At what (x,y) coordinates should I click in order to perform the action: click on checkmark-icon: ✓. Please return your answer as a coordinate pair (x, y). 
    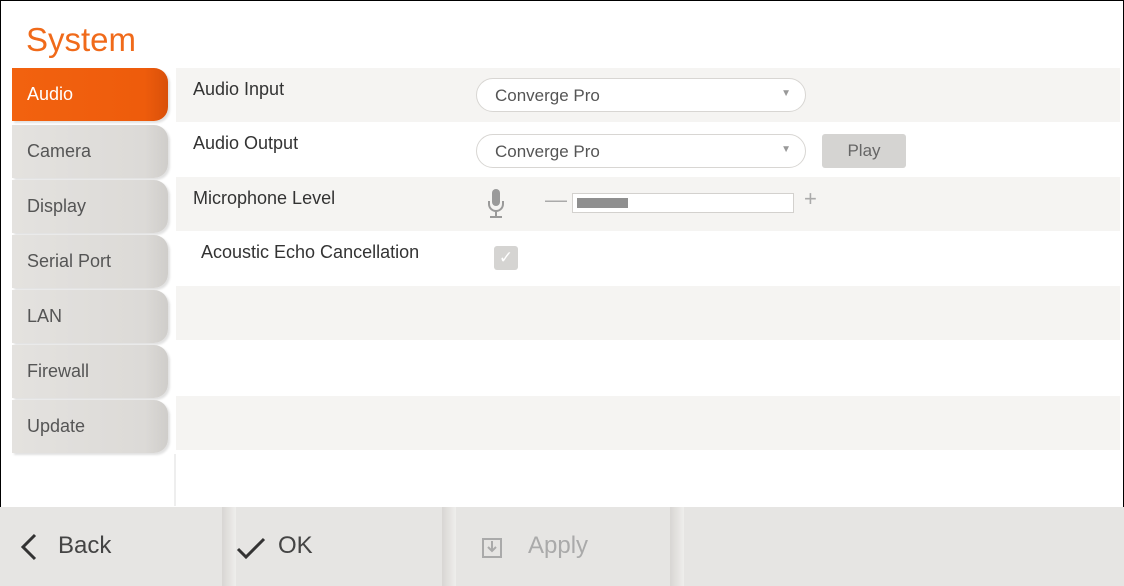
    Looking at the image, I should click on (506, 257).